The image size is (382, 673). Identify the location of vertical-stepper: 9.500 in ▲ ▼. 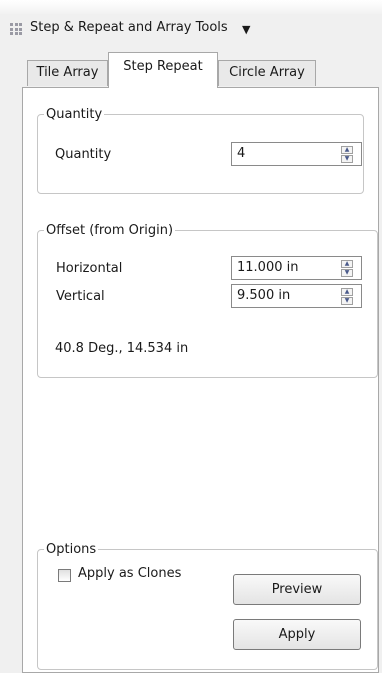
(296, 296).